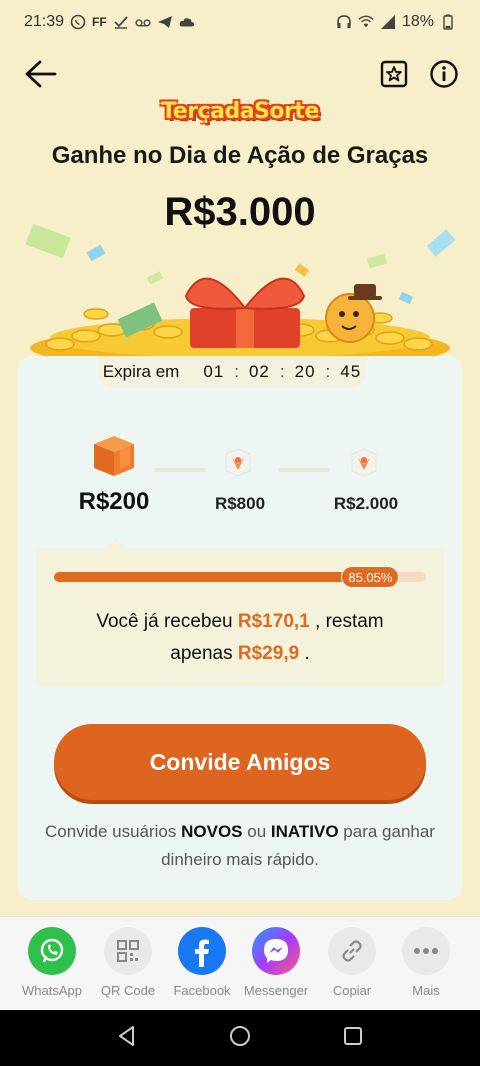 Image resolution: width=480 pixels, height=1066 pixels. Describe the element at coordinates (366, 503) in the screenshot. I see `milestone-label: R$2.000` at that location.